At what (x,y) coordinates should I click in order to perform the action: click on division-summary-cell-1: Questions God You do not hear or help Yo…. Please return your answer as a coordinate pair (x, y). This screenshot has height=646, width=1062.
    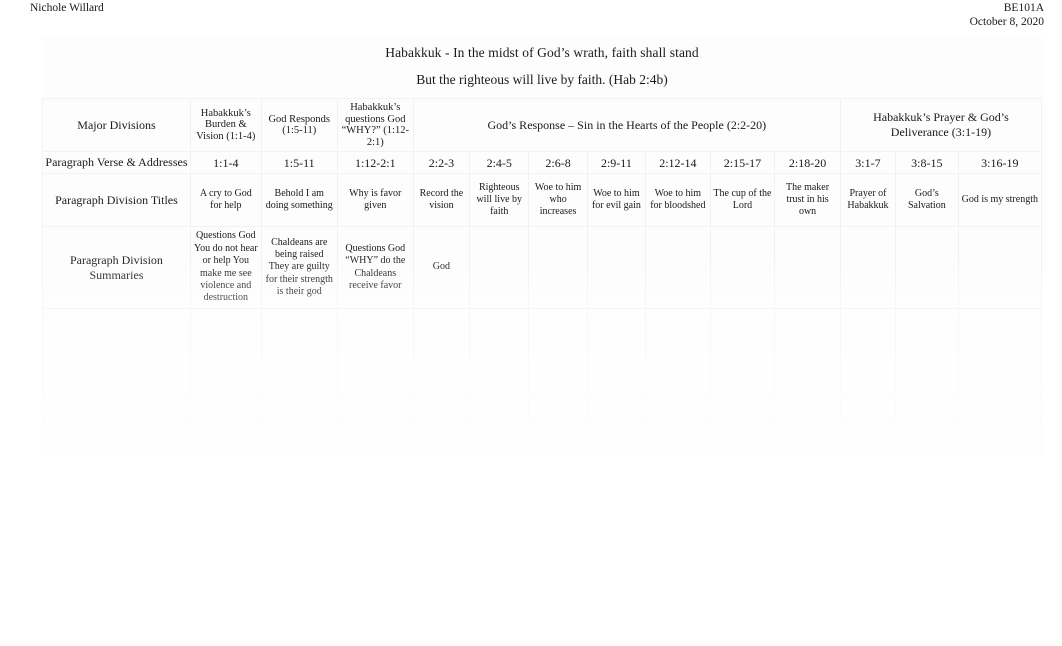
    Looking at the image, I should click on (225, 267).